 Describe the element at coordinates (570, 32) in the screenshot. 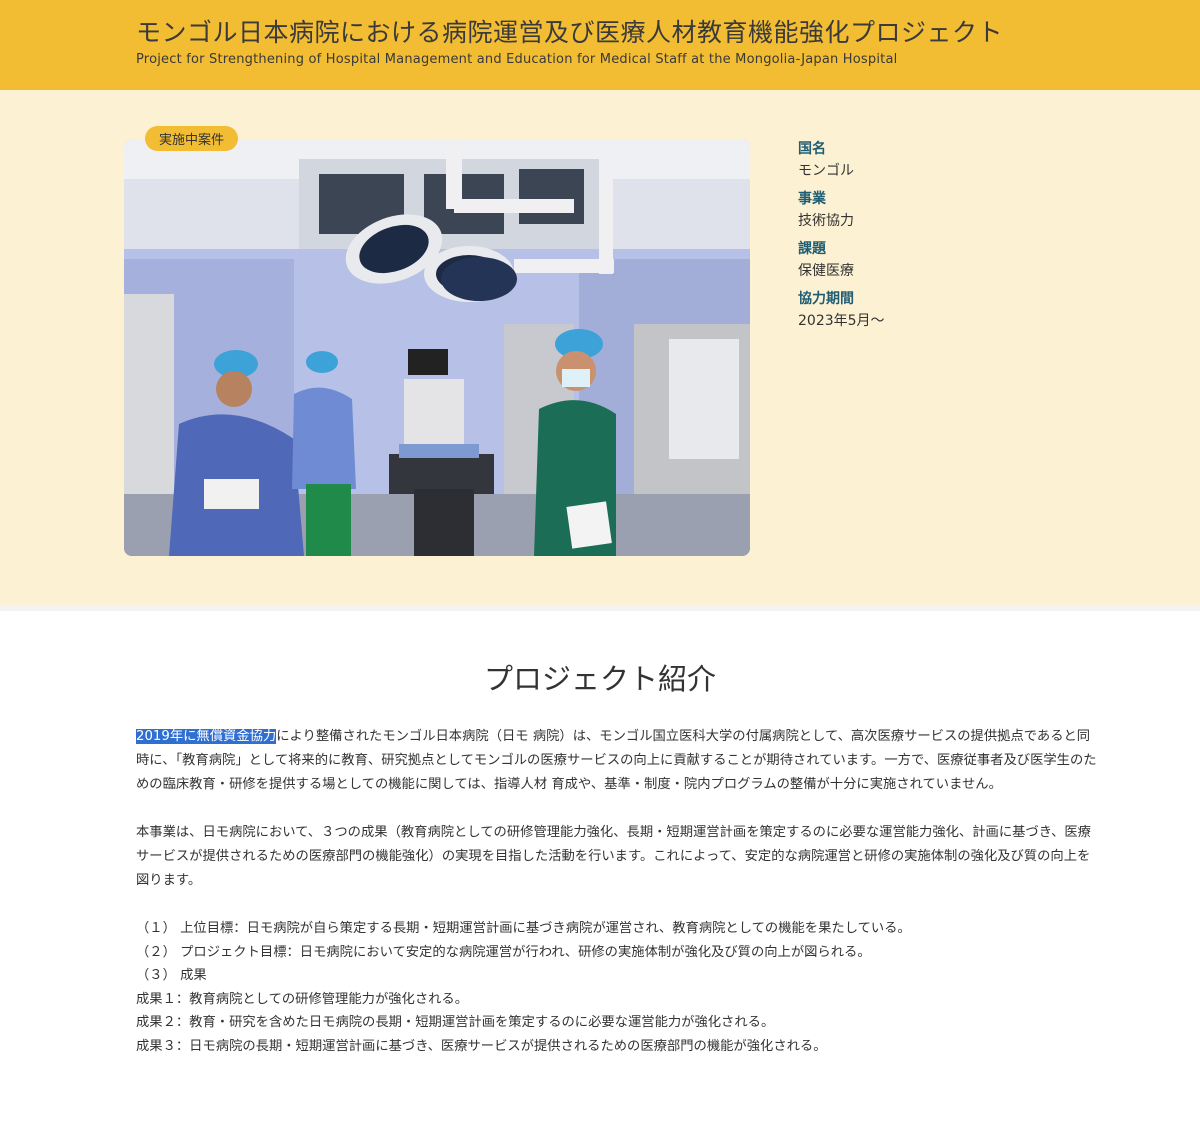

I see `page-title: モンゴル日本病院における病院運営及び医療人材教育機能強化プロジェクト` at that location.